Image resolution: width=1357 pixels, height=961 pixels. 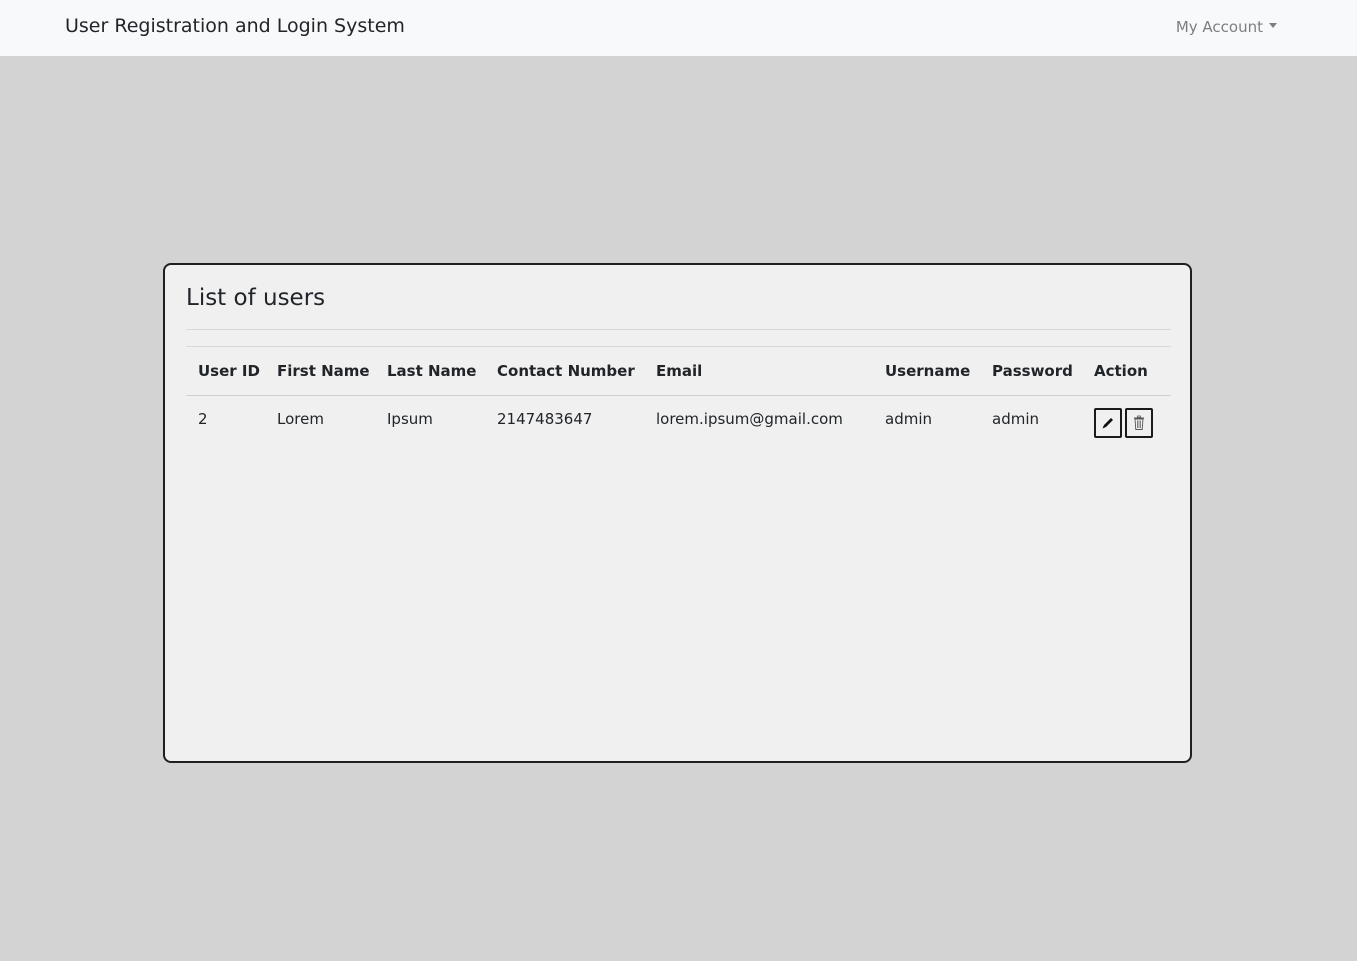 I want to click on header-contact-number: Contact Number, so click(x=566, y=371).